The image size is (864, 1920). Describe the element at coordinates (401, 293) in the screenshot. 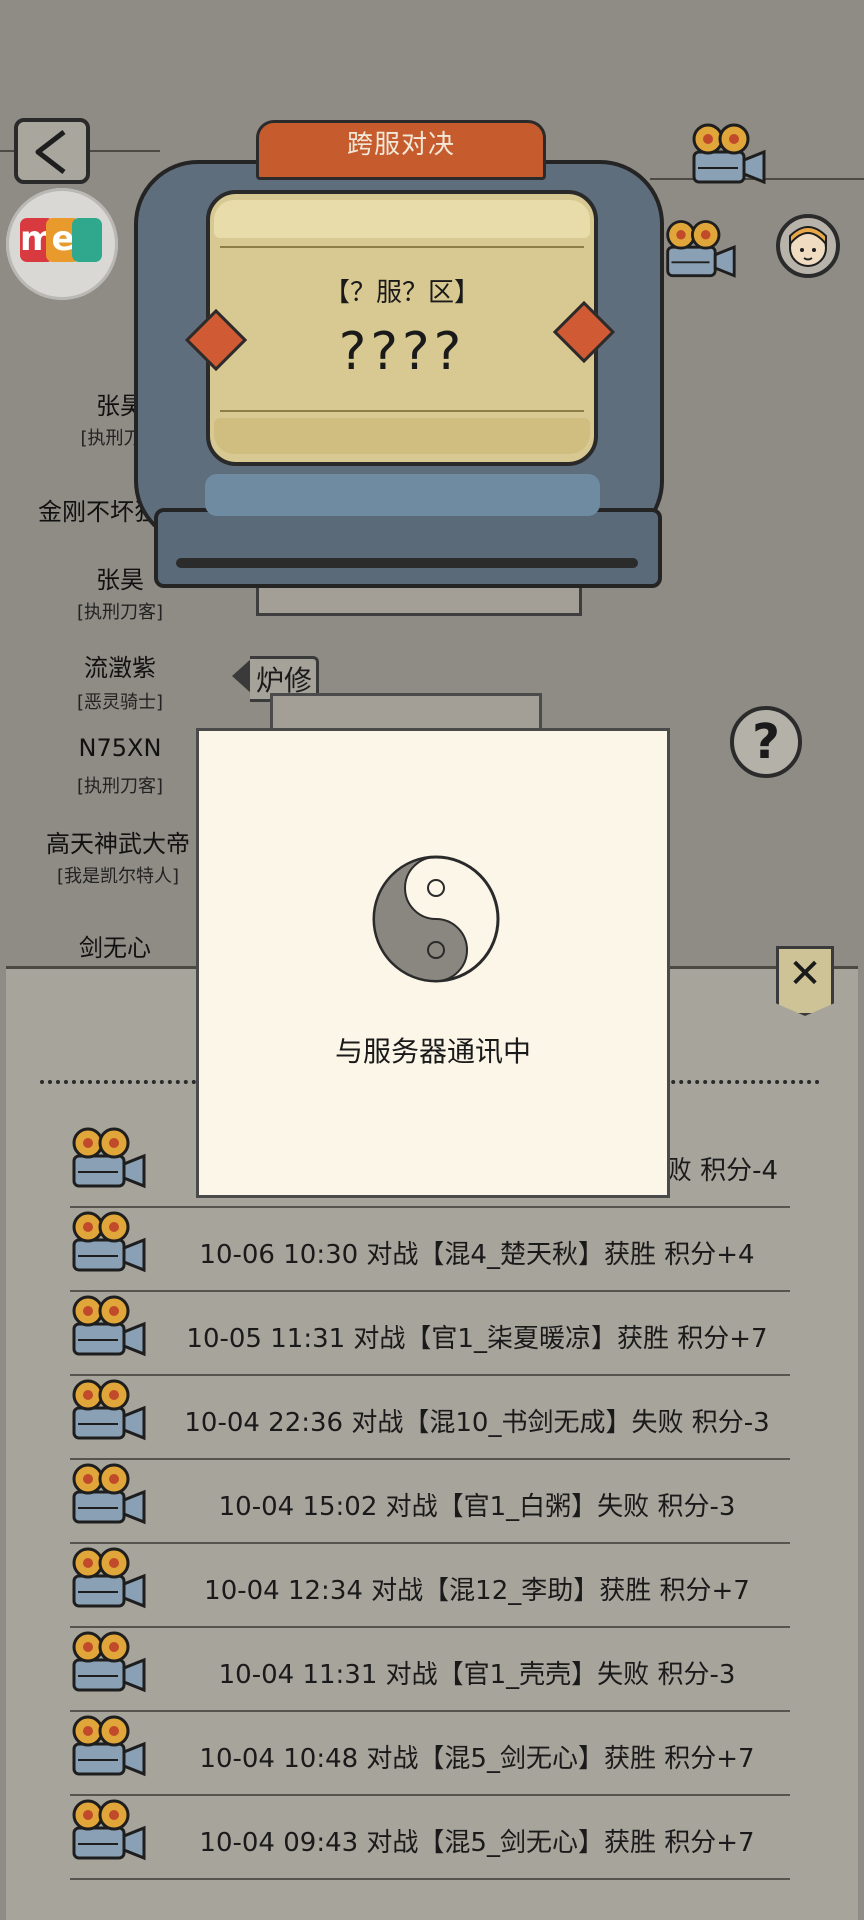

I see `opponent-server: 【？服？区】` at that location.